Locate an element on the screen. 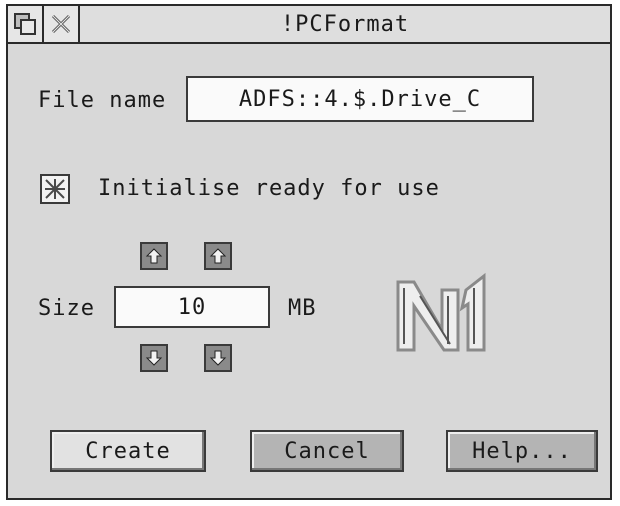  checkbox-cross-icon is located at coordinates (55, 189).